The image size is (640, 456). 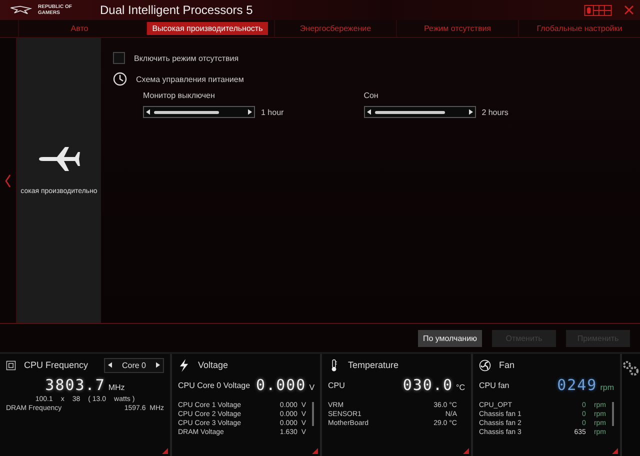 What do you see at coordinates (190, 79) in the screenshot?
I see `power-scheme-title: Схема управления питанием` at bounding box center [190, 79].